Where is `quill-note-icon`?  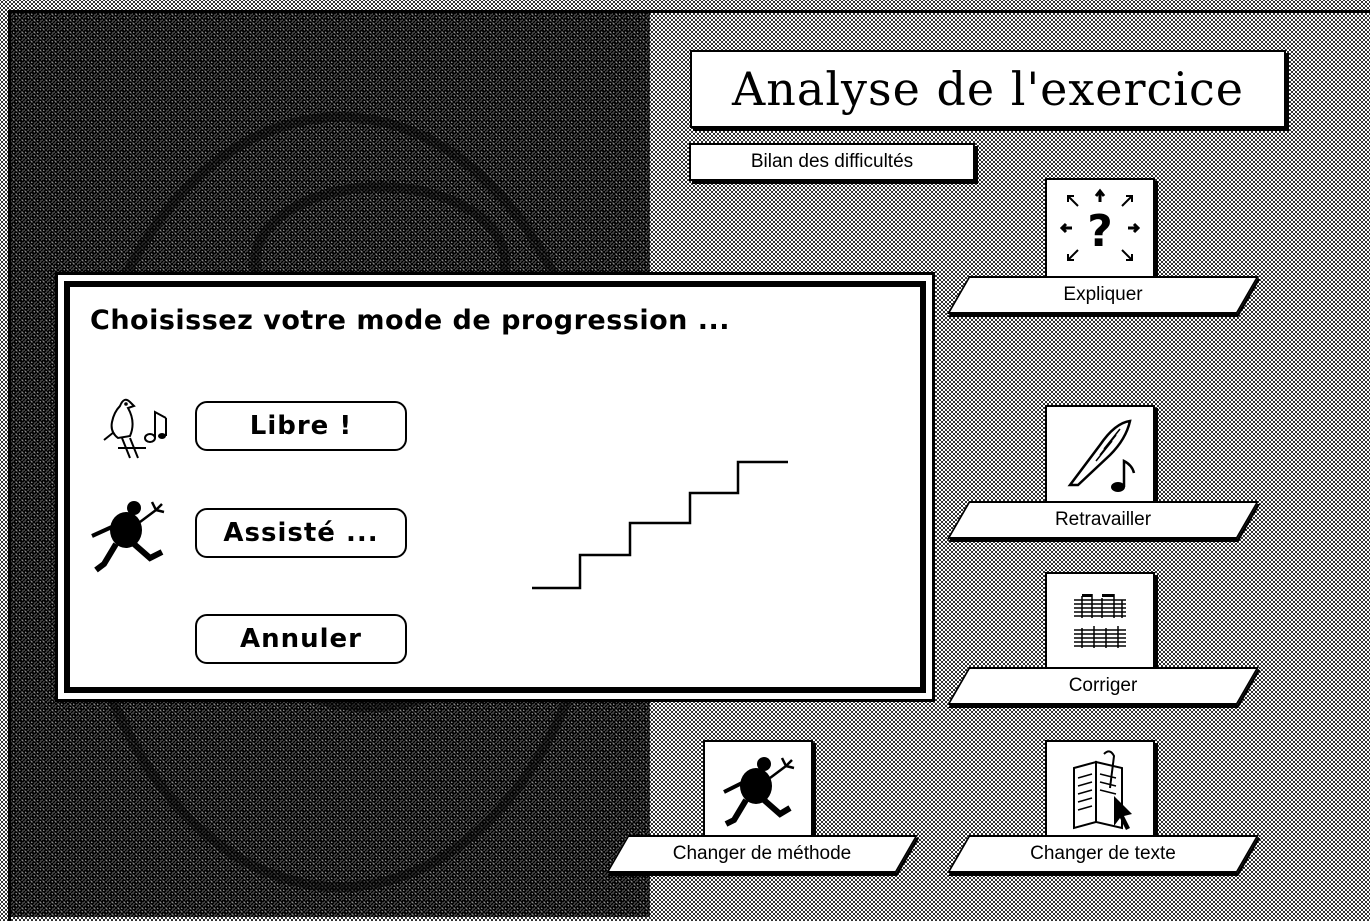
quill-note-icon is located at coordinates (1101, 455).